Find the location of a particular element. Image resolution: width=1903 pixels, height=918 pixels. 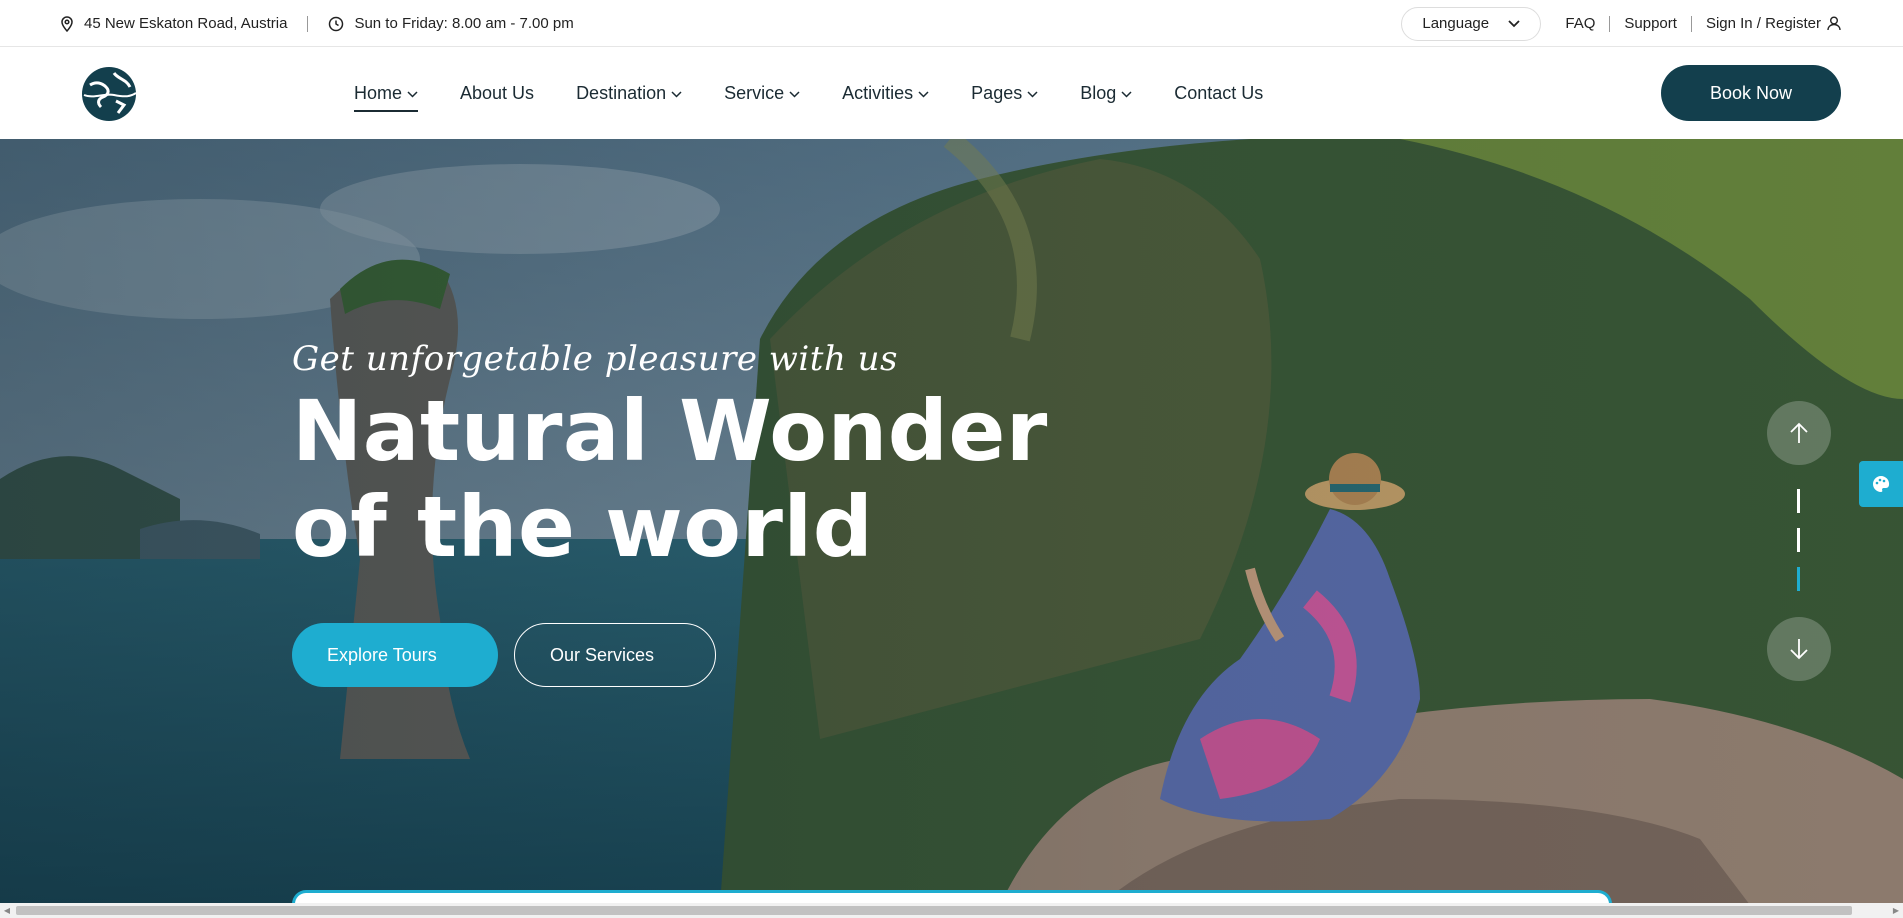

slider-prev-button is located at coordinates (1799, 433).